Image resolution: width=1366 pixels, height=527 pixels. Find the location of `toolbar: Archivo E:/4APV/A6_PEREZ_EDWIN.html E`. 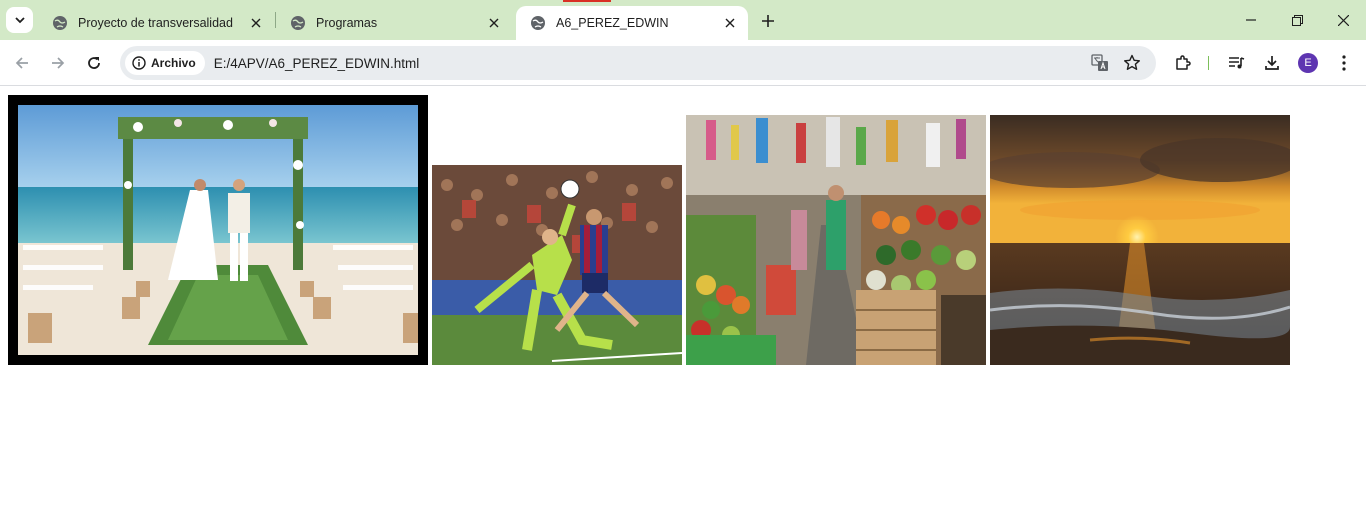

toolbar: Archivo E:/4APV/A6_PEREZ_EDWIN.html E is located at coordinates (683, 63).